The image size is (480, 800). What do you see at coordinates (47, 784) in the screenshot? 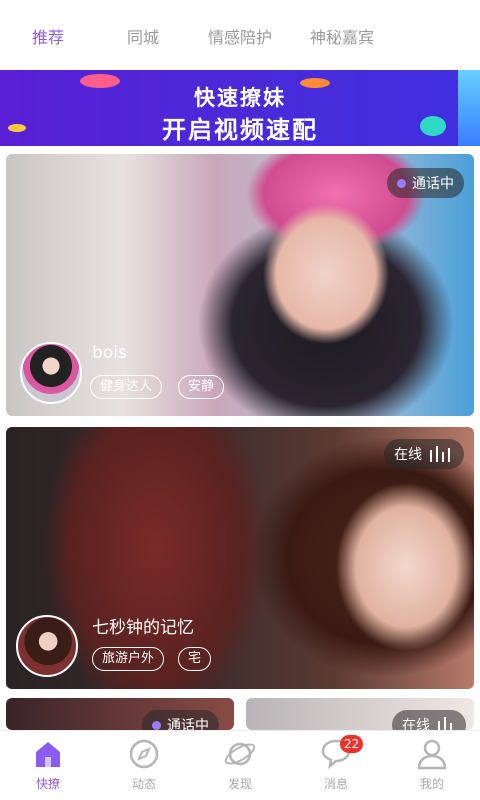
I see `nav-label: 快撩` at bounding box center [47, 784].